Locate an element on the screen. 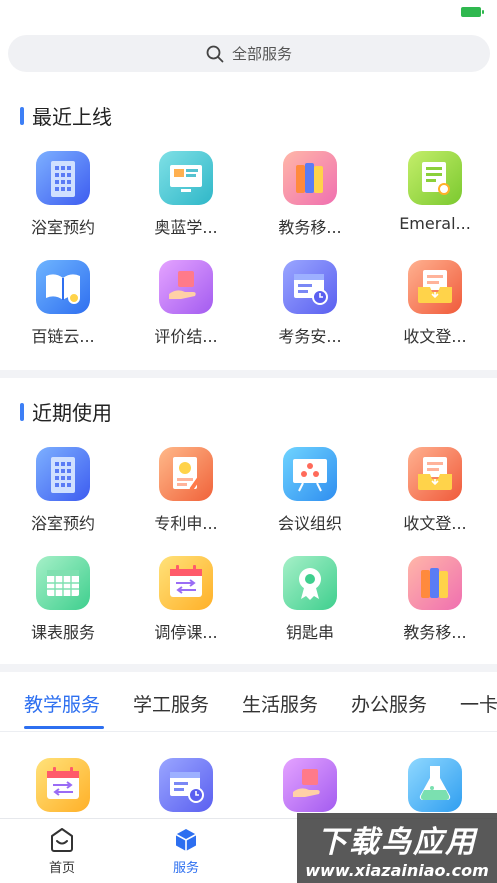 This screenshot has height=883, width=497. service-item-label: 会议组织 is located at coordinates (309, 523).